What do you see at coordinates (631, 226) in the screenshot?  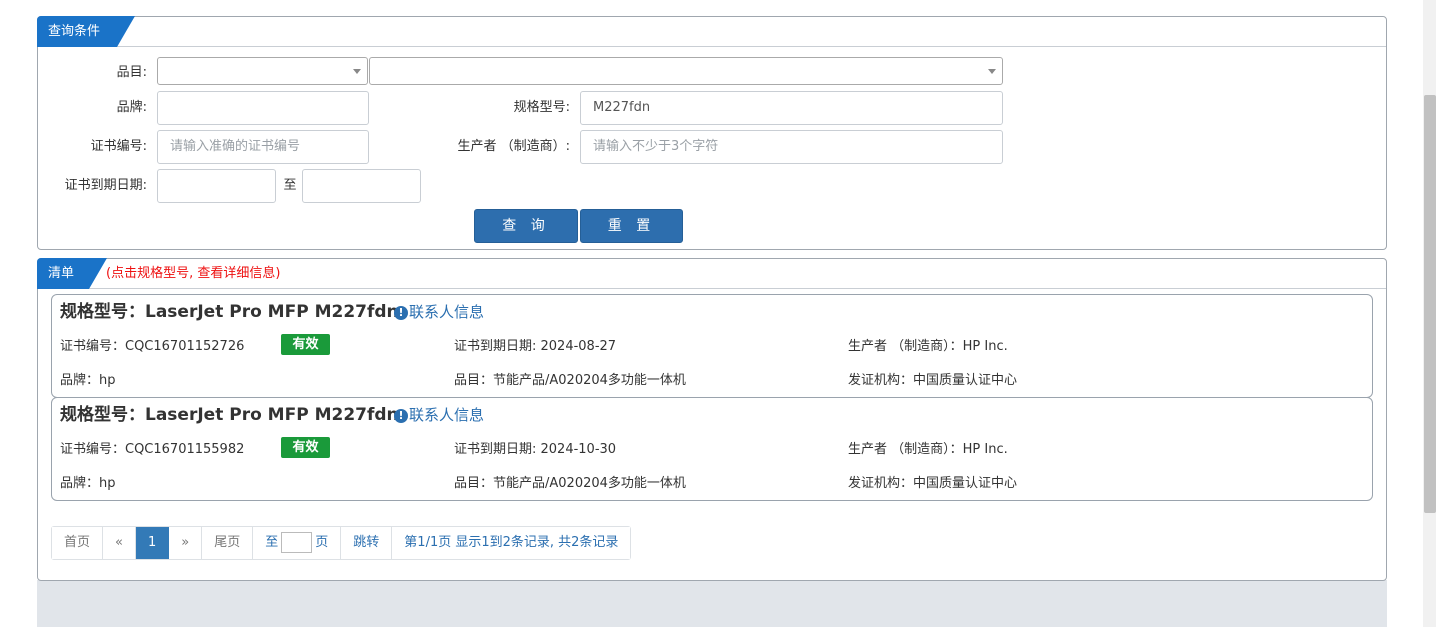 I see `reset-button: 重 置` at bounding box center [631, 226].